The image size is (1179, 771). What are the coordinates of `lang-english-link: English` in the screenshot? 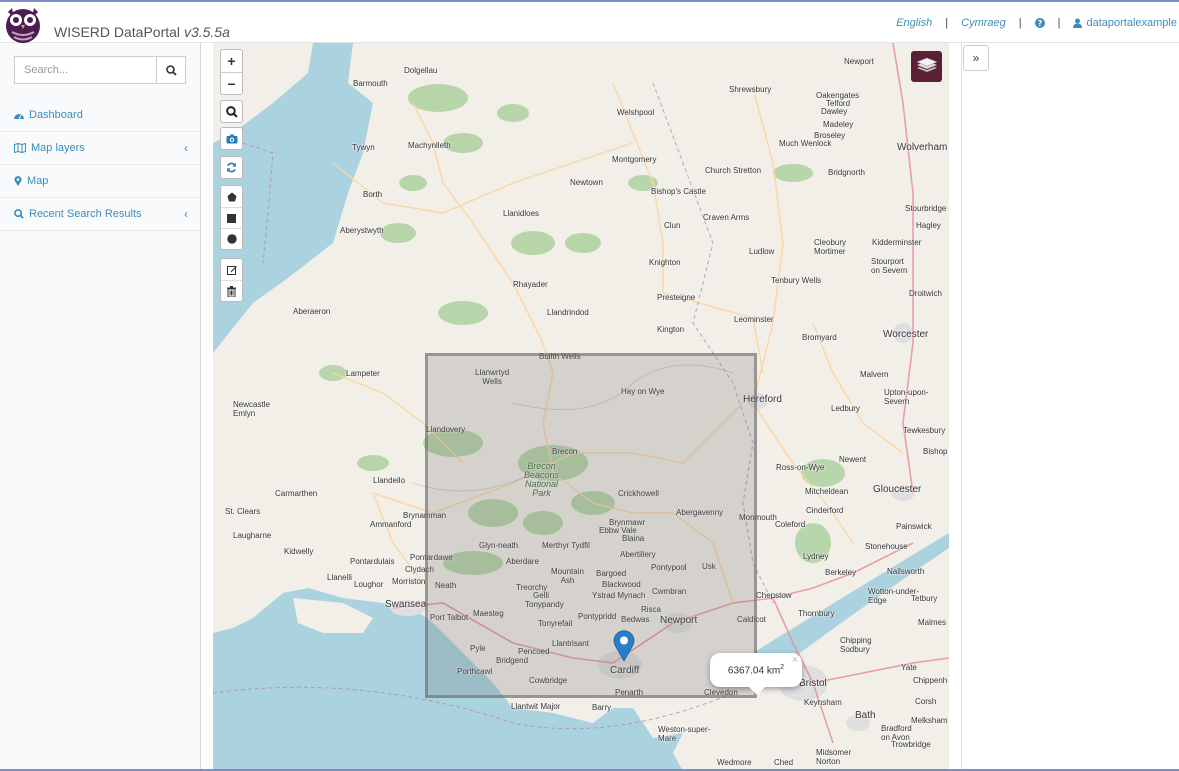 It's located at (914, 23).